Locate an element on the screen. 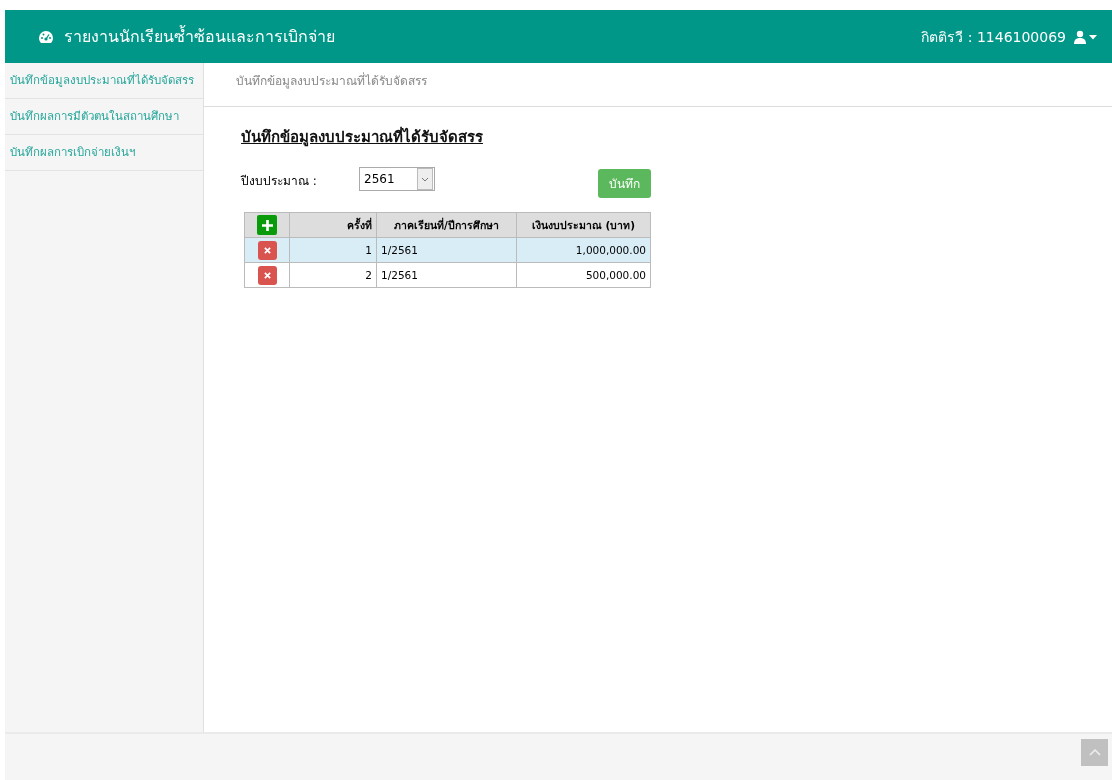 The height and width of the screenshot is (780, 1112). column-header: เงินงบประมาณ (บาท) is located at coordinates (583, 225).